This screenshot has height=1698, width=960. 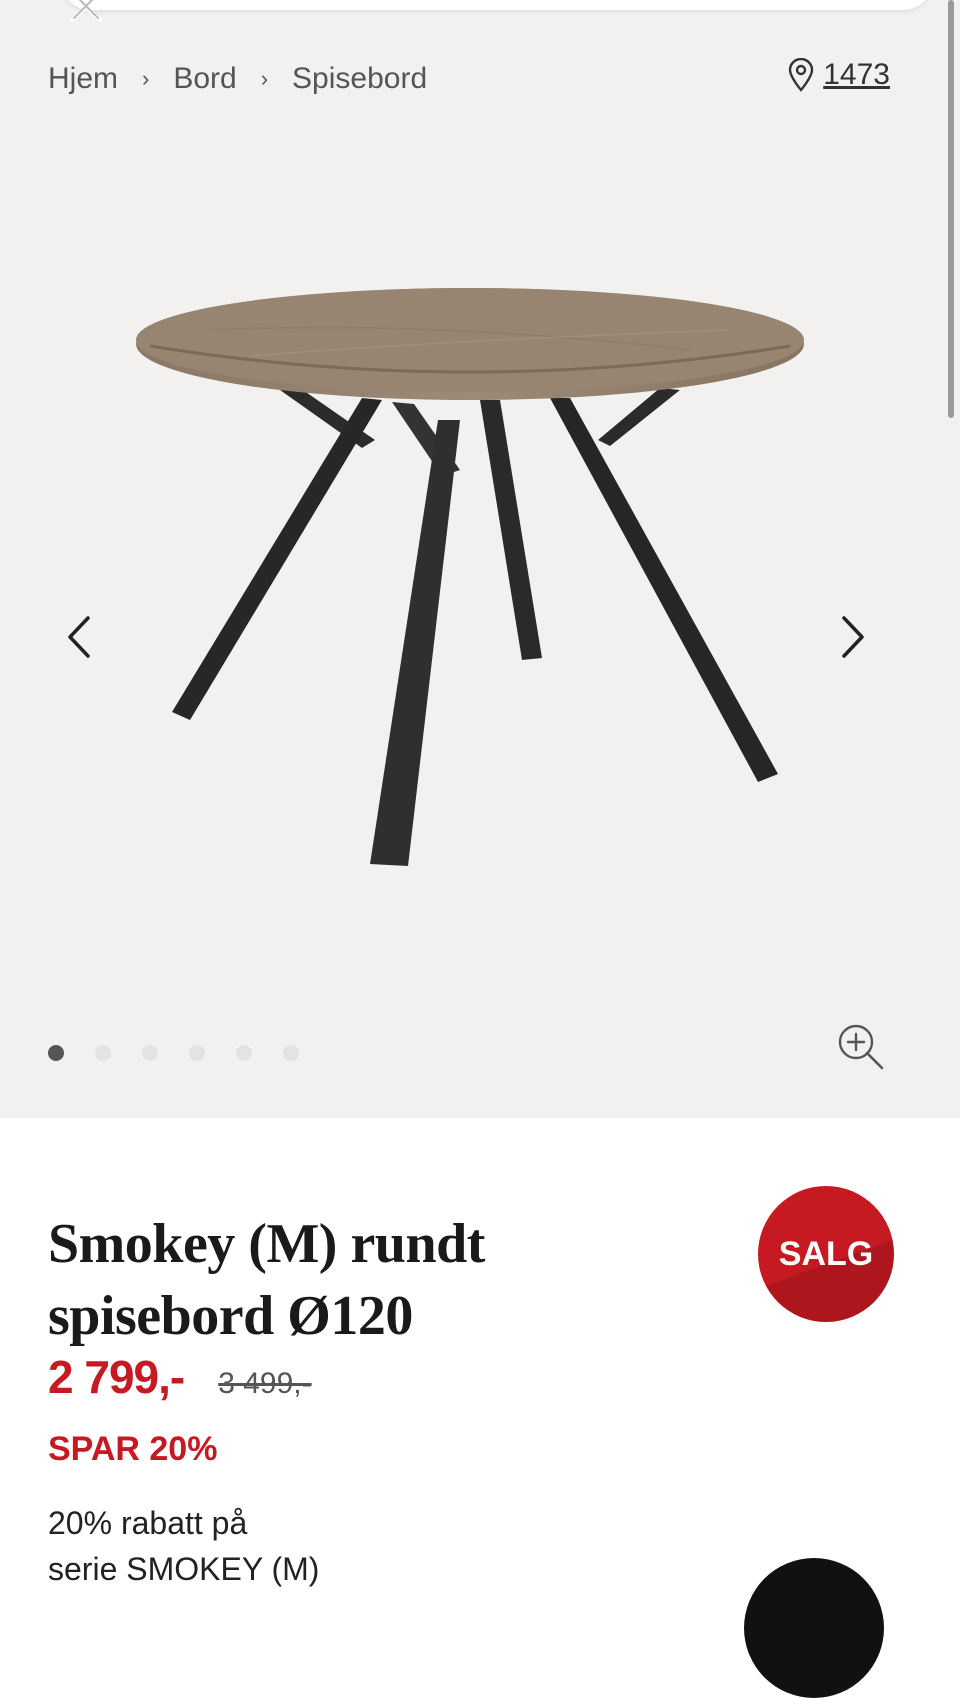 What do you see at coordinates (78, 637) in the screenshot?
I see `previous-image-button` at bounding box center [78, 637].